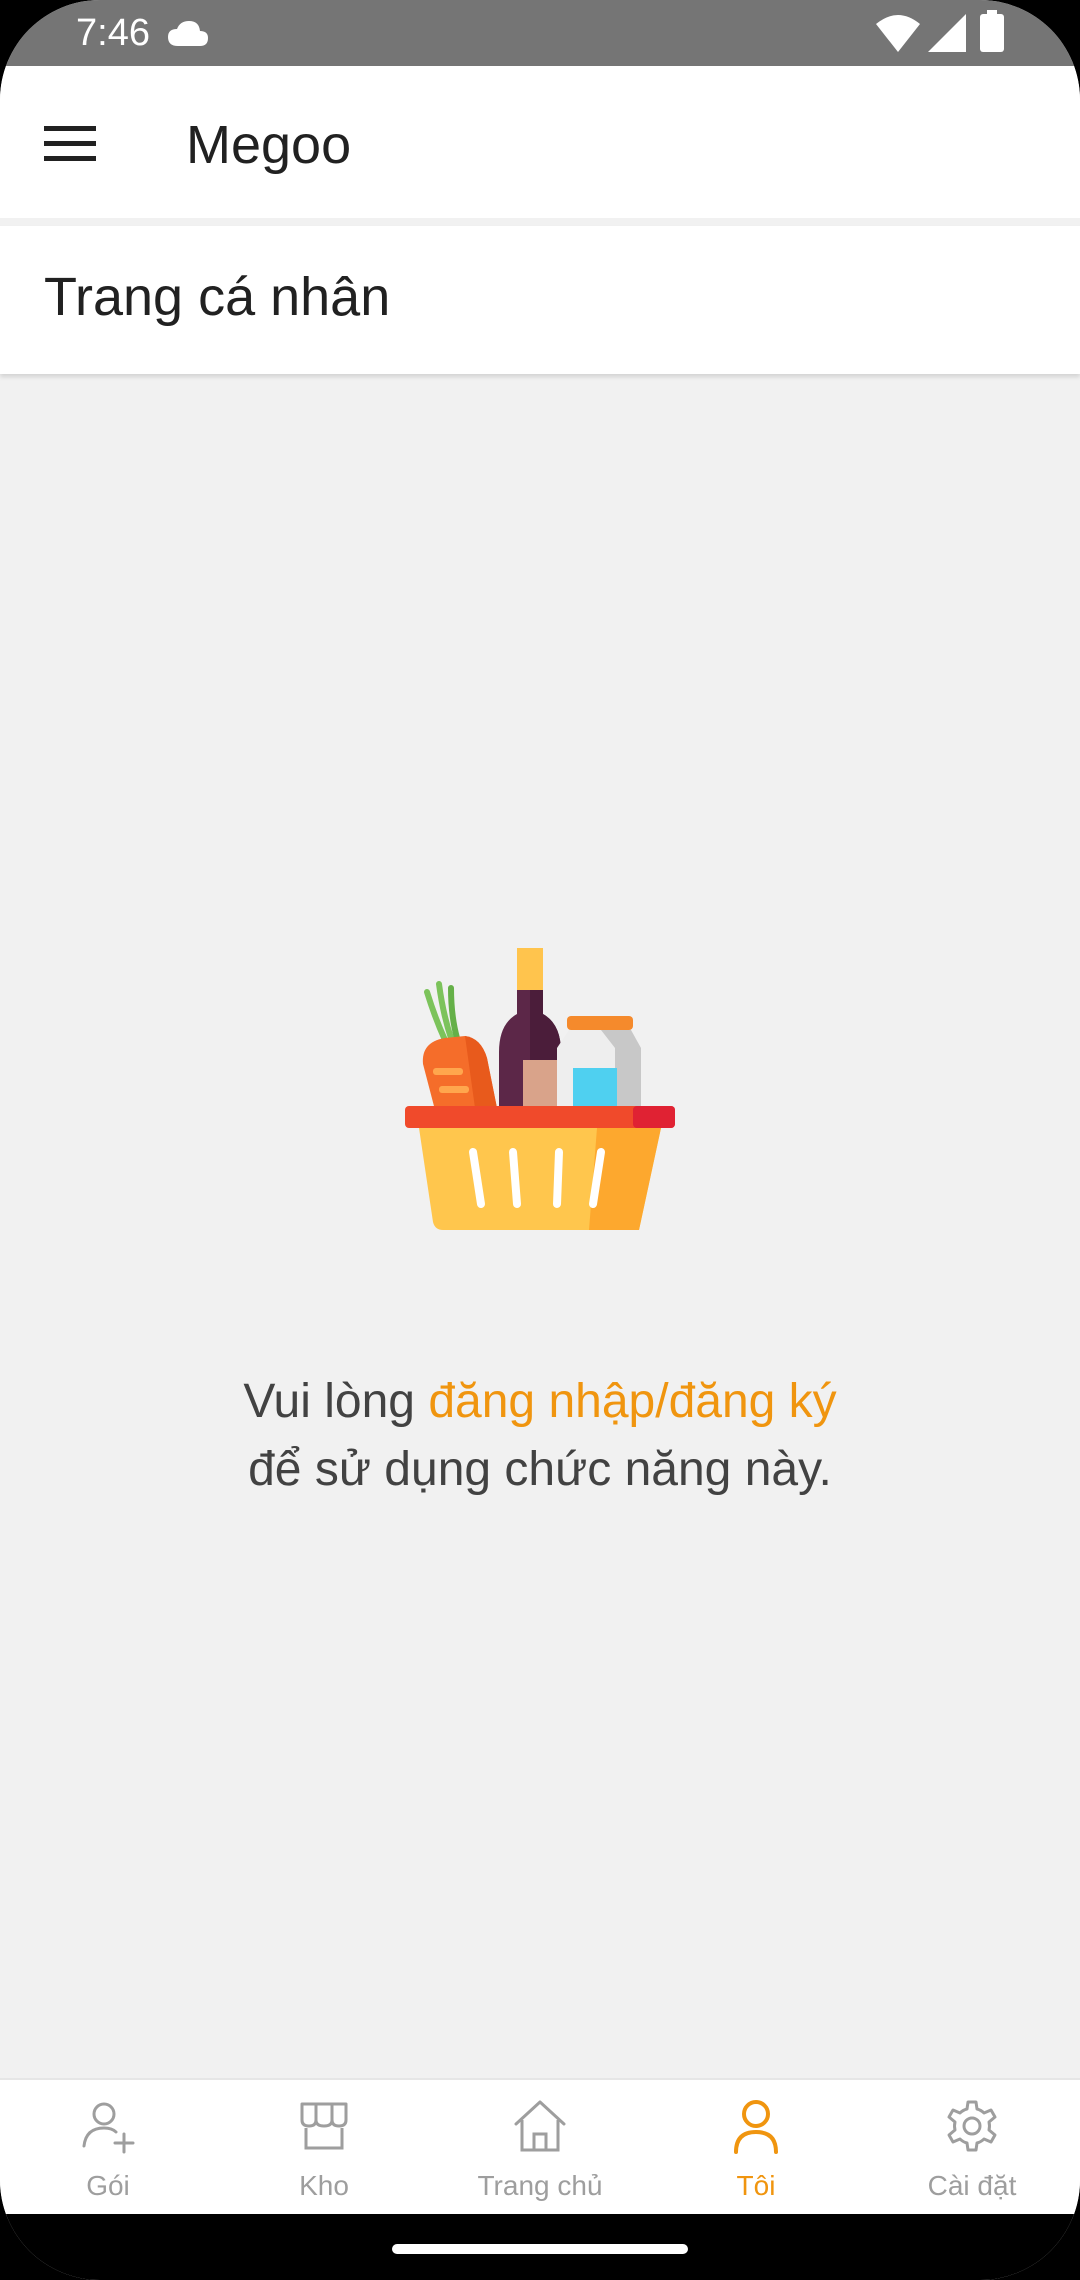  Describe the element at coordinates (188, 33) in the screenshot. I see `cloud-icon` at that location.